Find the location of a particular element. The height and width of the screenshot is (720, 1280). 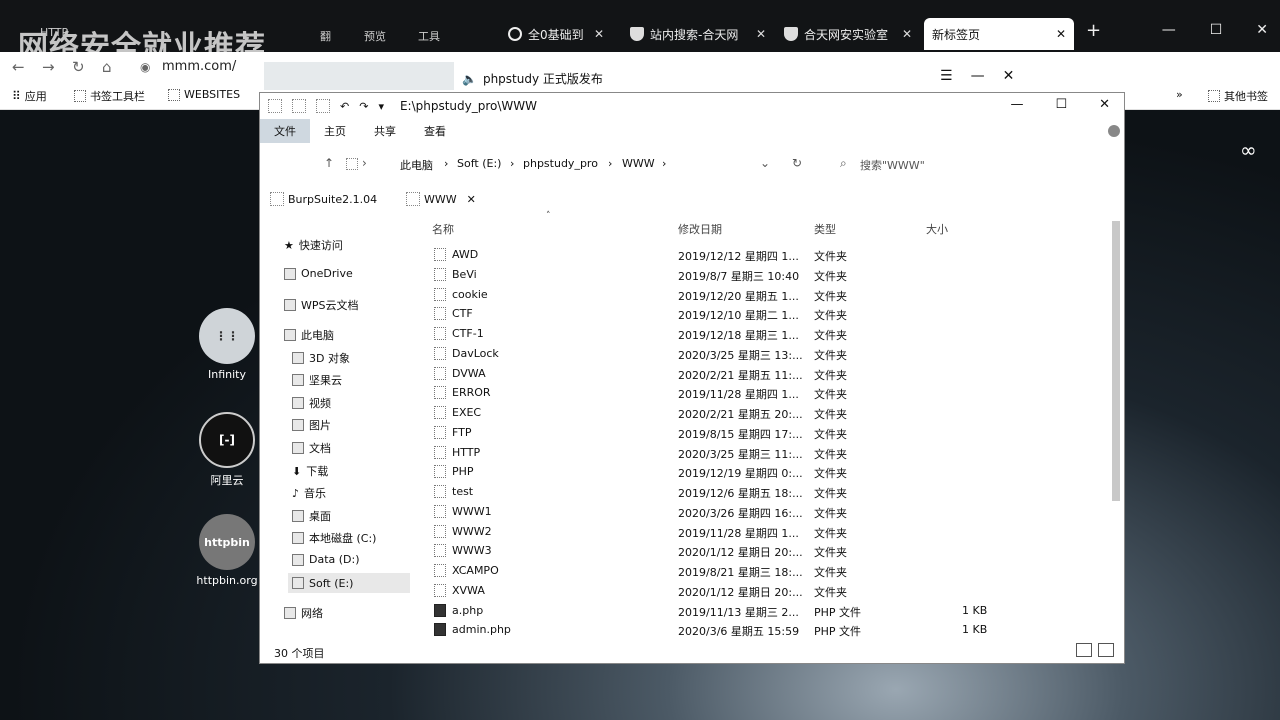

chevron-down-icon: ⌄ is located at coordinates (765, 163).